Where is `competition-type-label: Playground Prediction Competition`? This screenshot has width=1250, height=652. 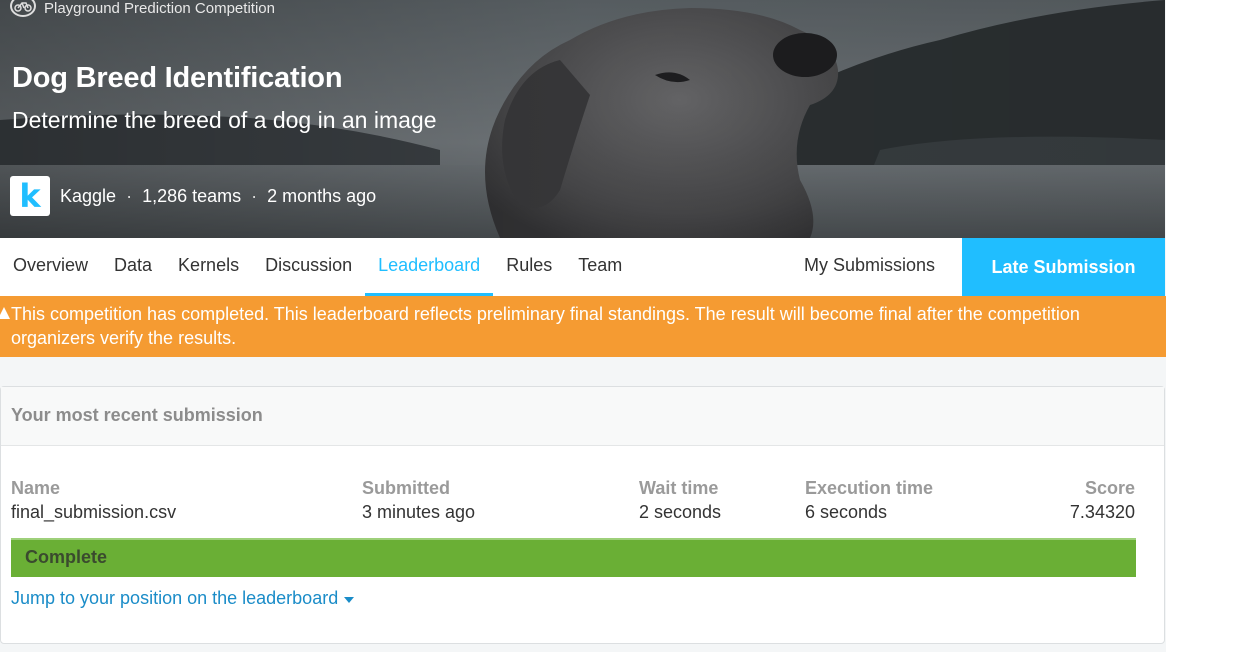
competition-type-label: Playground Prediction Competition is located at coordinates (159, 8).